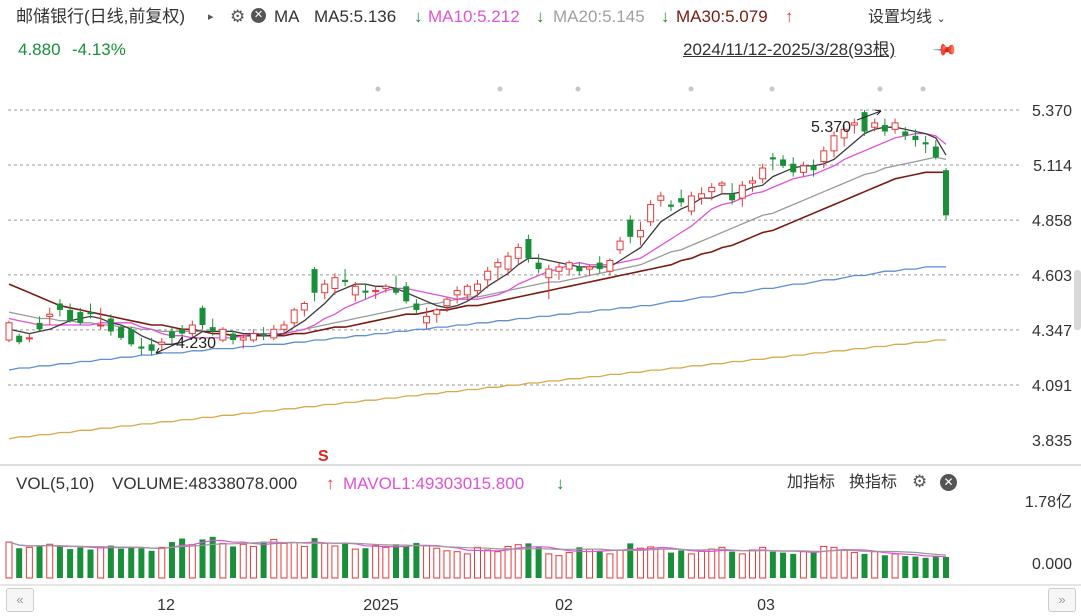 The image size is (1081, 616). Describe the element at coordinates (1052, 166) in the screenshot. I see `price-tick-label: 5.114` at that location.